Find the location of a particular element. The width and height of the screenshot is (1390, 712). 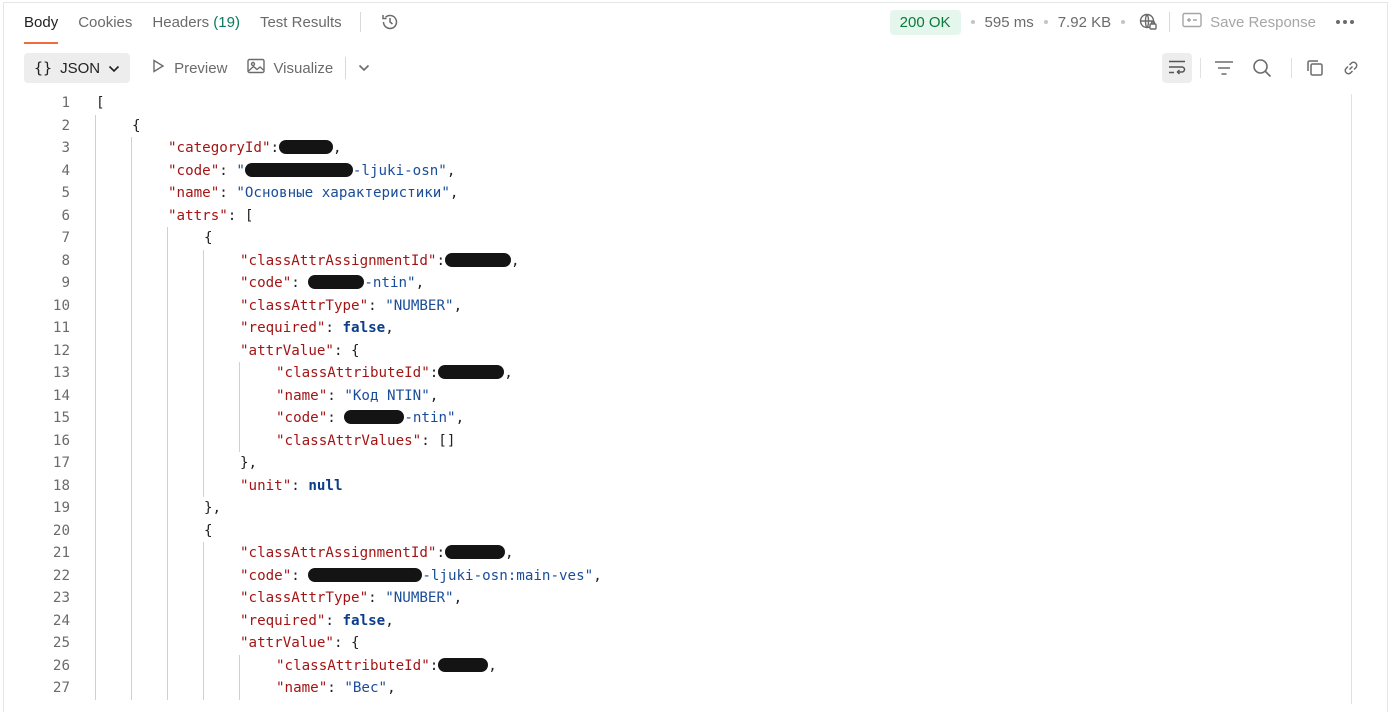

format-selector: {} JSON is located at coordinates (77, 68).